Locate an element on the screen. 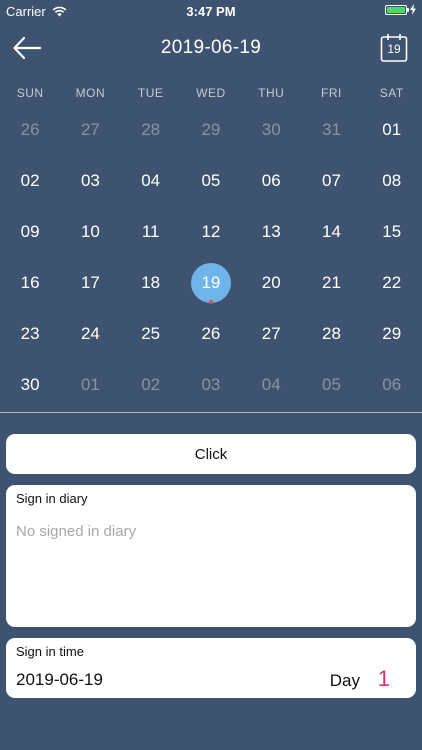 The image size is (422, 750). calendar-day: 14 is located at coordinates (331, 231).